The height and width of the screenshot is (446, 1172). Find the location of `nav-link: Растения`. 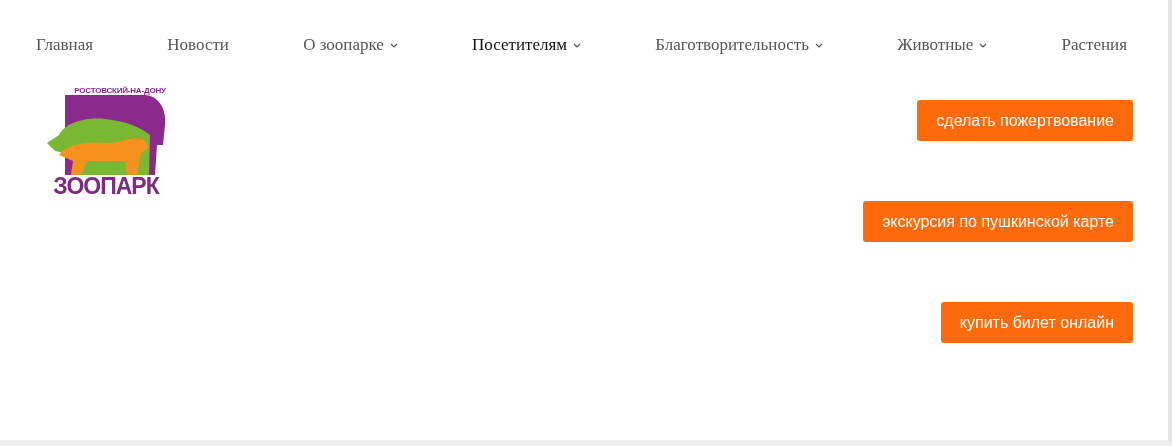

nav-link: Растения is located at coordinates (1094, 45).